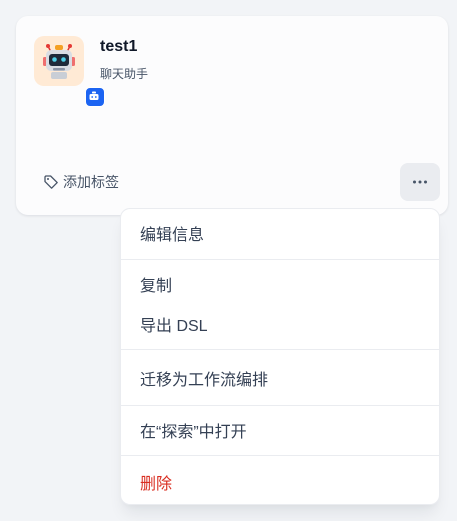 Image resolution: width=457 pixels, height=521 pixels. Describe the element at coordinates (51, 182) in the screenshot. I see `tag-icon` at that location.